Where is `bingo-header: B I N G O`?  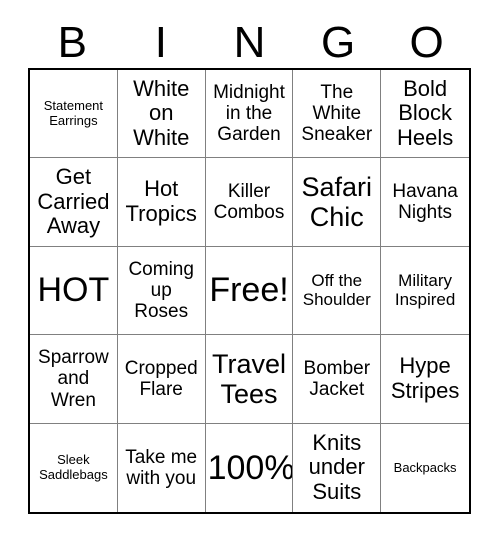
bingo-header: B I N G O is located at coordinates (249, 43).